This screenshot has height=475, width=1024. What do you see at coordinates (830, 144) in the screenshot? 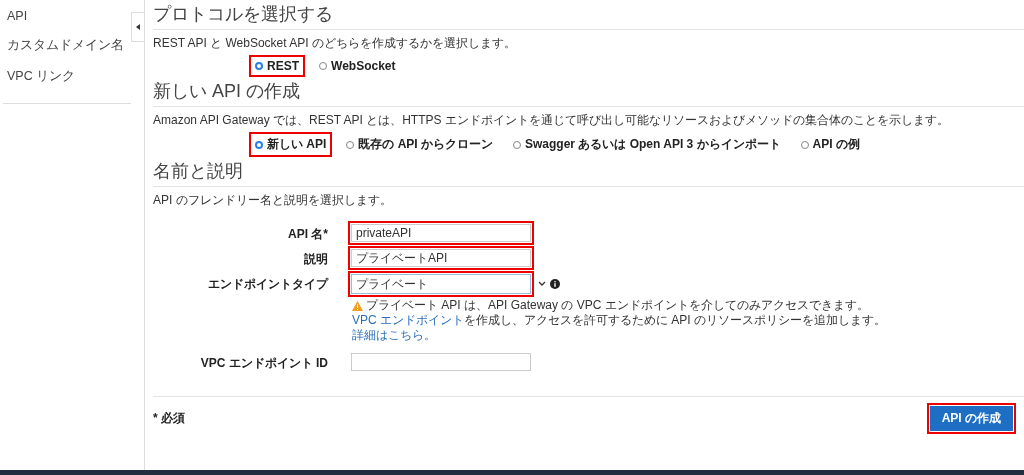
I see `radio-option: API の例` at bounding box center [830, 144].